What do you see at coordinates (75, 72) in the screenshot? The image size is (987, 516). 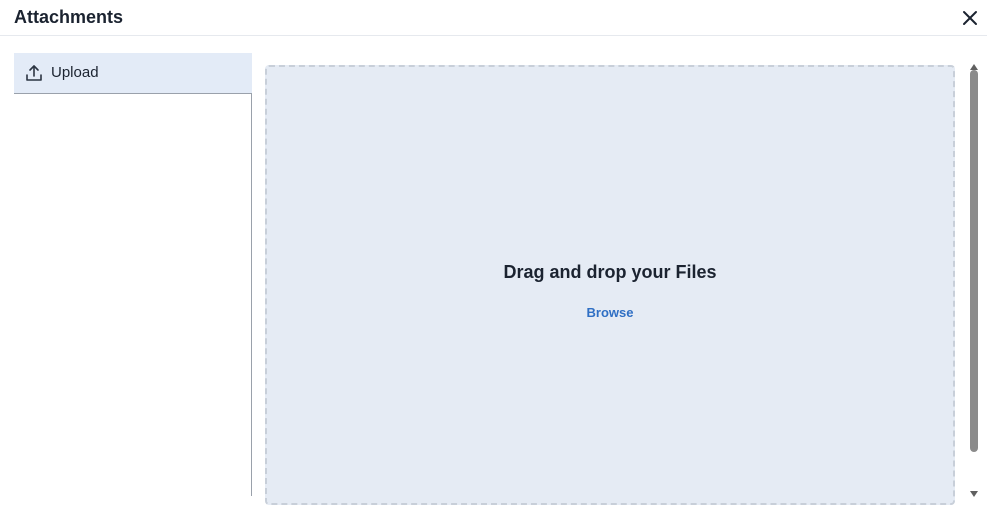 I see `sidebar-item-label: Upload` at bounding box center [75, 72].